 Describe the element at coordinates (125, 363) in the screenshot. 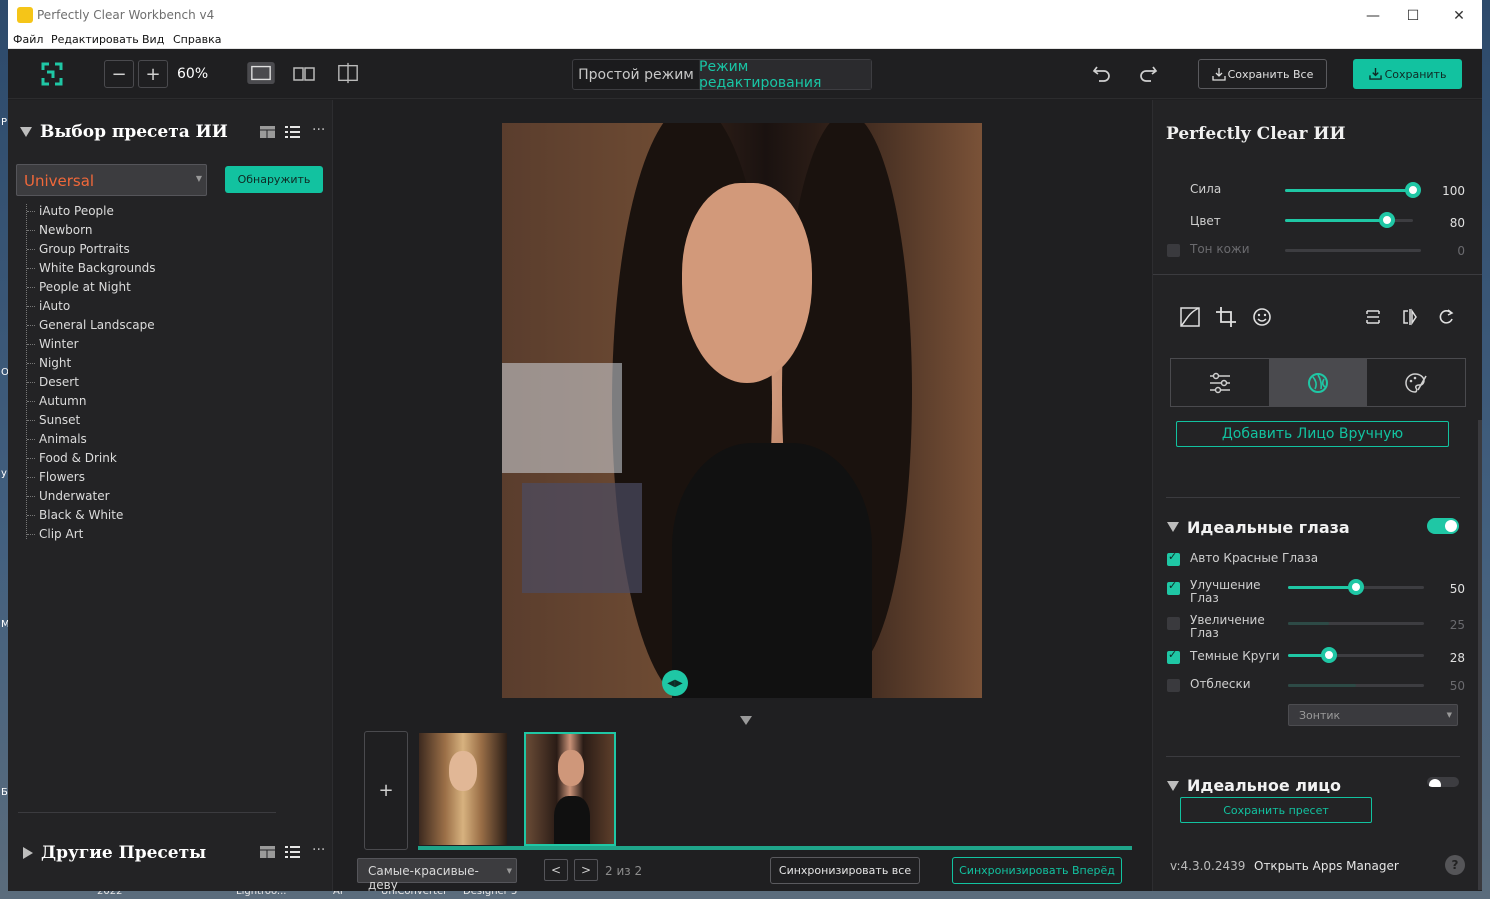

I see `preset-item: Night` at that location.